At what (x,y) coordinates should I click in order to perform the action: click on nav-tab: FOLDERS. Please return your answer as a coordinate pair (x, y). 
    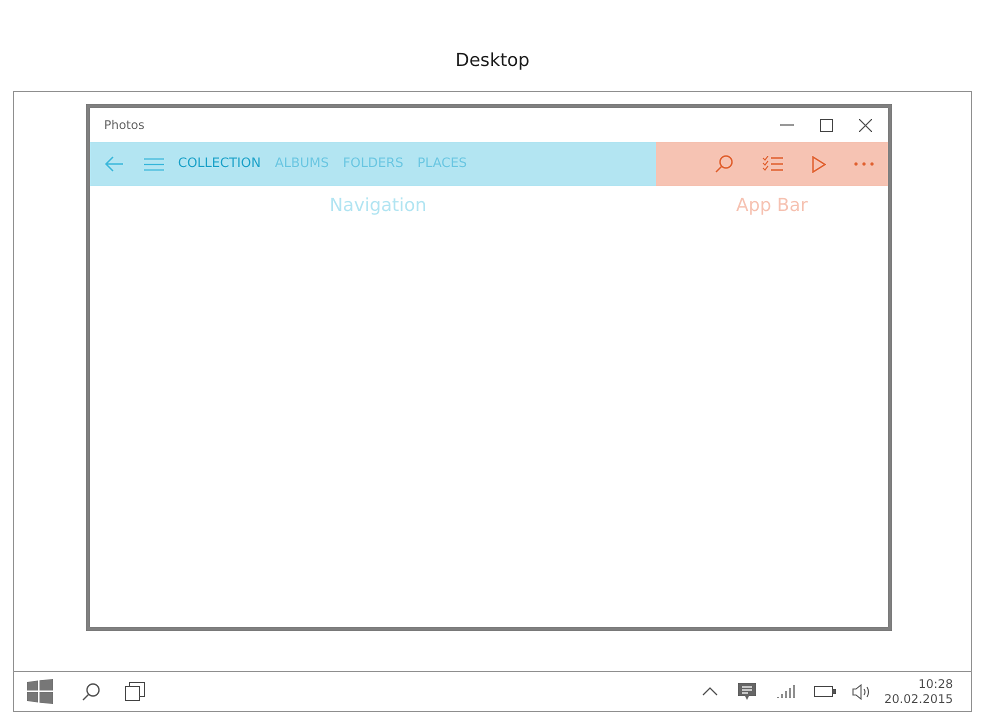
    Looking at the image, I should click on (373, 164).